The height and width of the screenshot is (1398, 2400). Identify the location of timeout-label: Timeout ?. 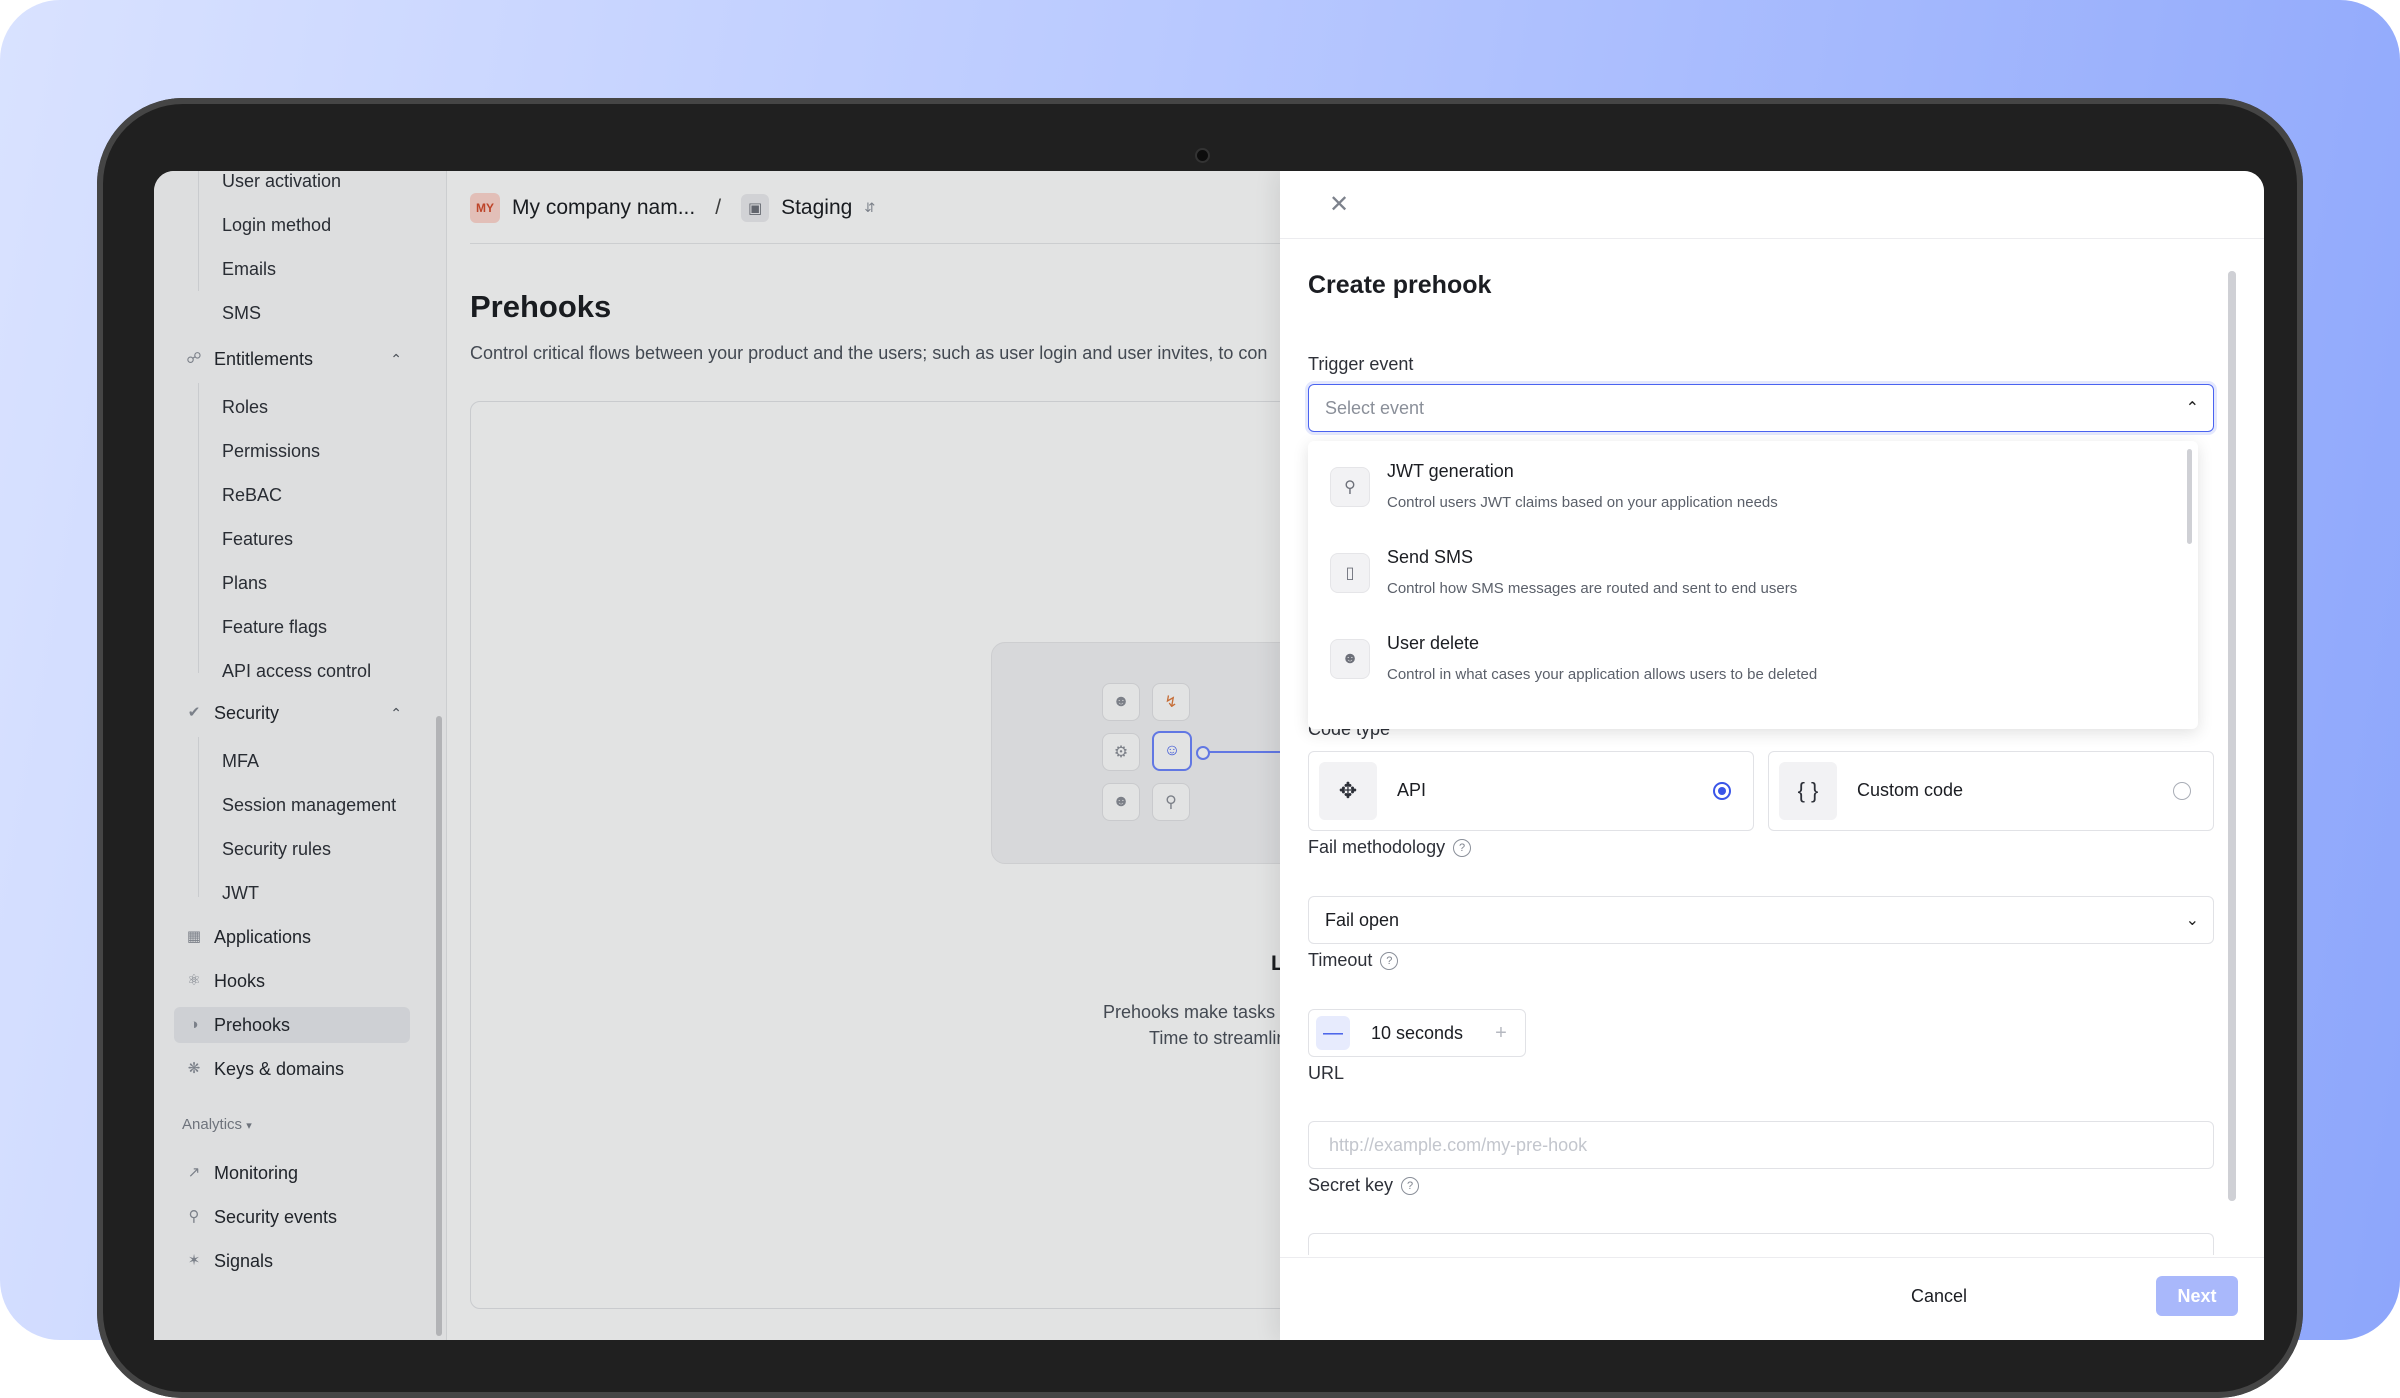
(1353, 960).